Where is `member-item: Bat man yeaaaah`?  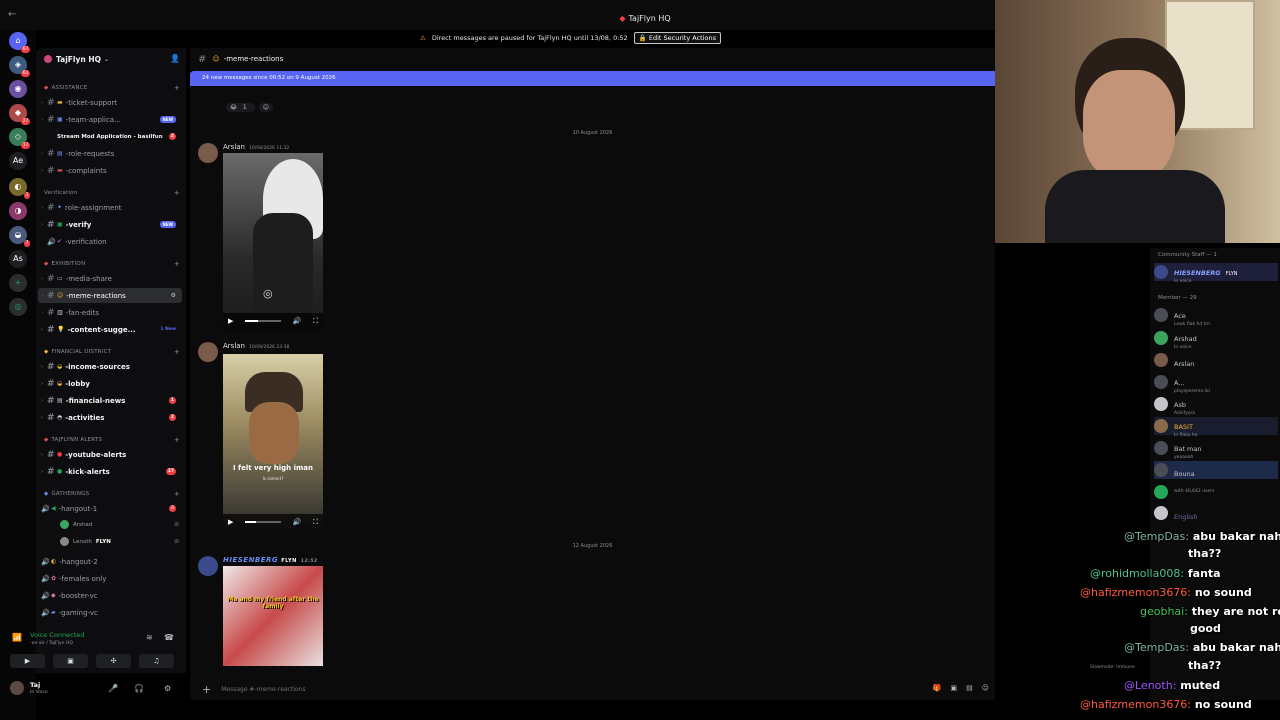
member-item: Bat man yeaaaah is located at coordinates (1216, 449).